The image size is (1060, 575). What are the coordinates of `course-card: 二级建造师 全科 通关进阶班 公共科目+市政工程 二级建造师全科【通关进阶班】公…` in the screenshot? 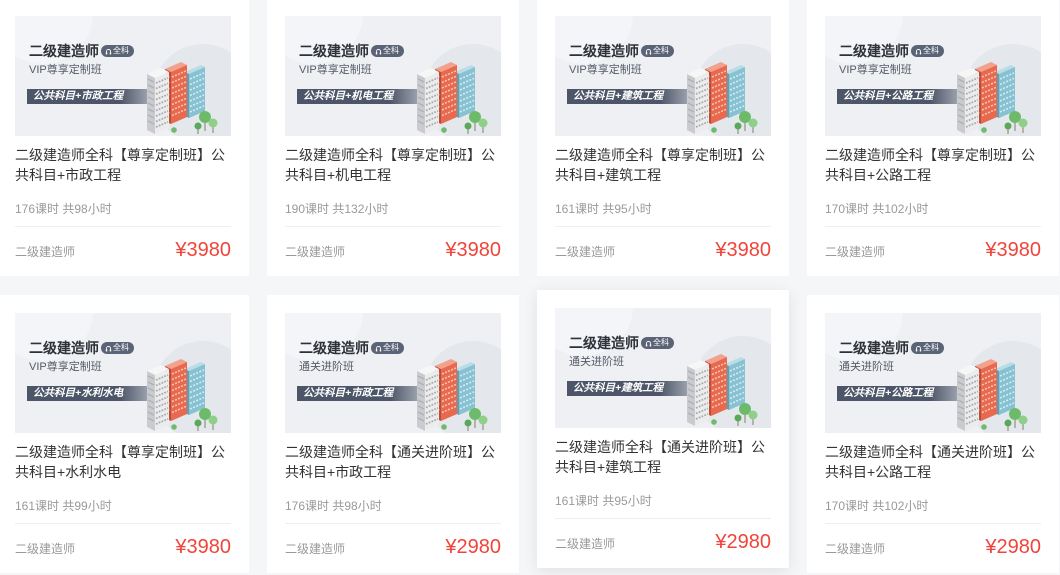 It's located at (393, 434).